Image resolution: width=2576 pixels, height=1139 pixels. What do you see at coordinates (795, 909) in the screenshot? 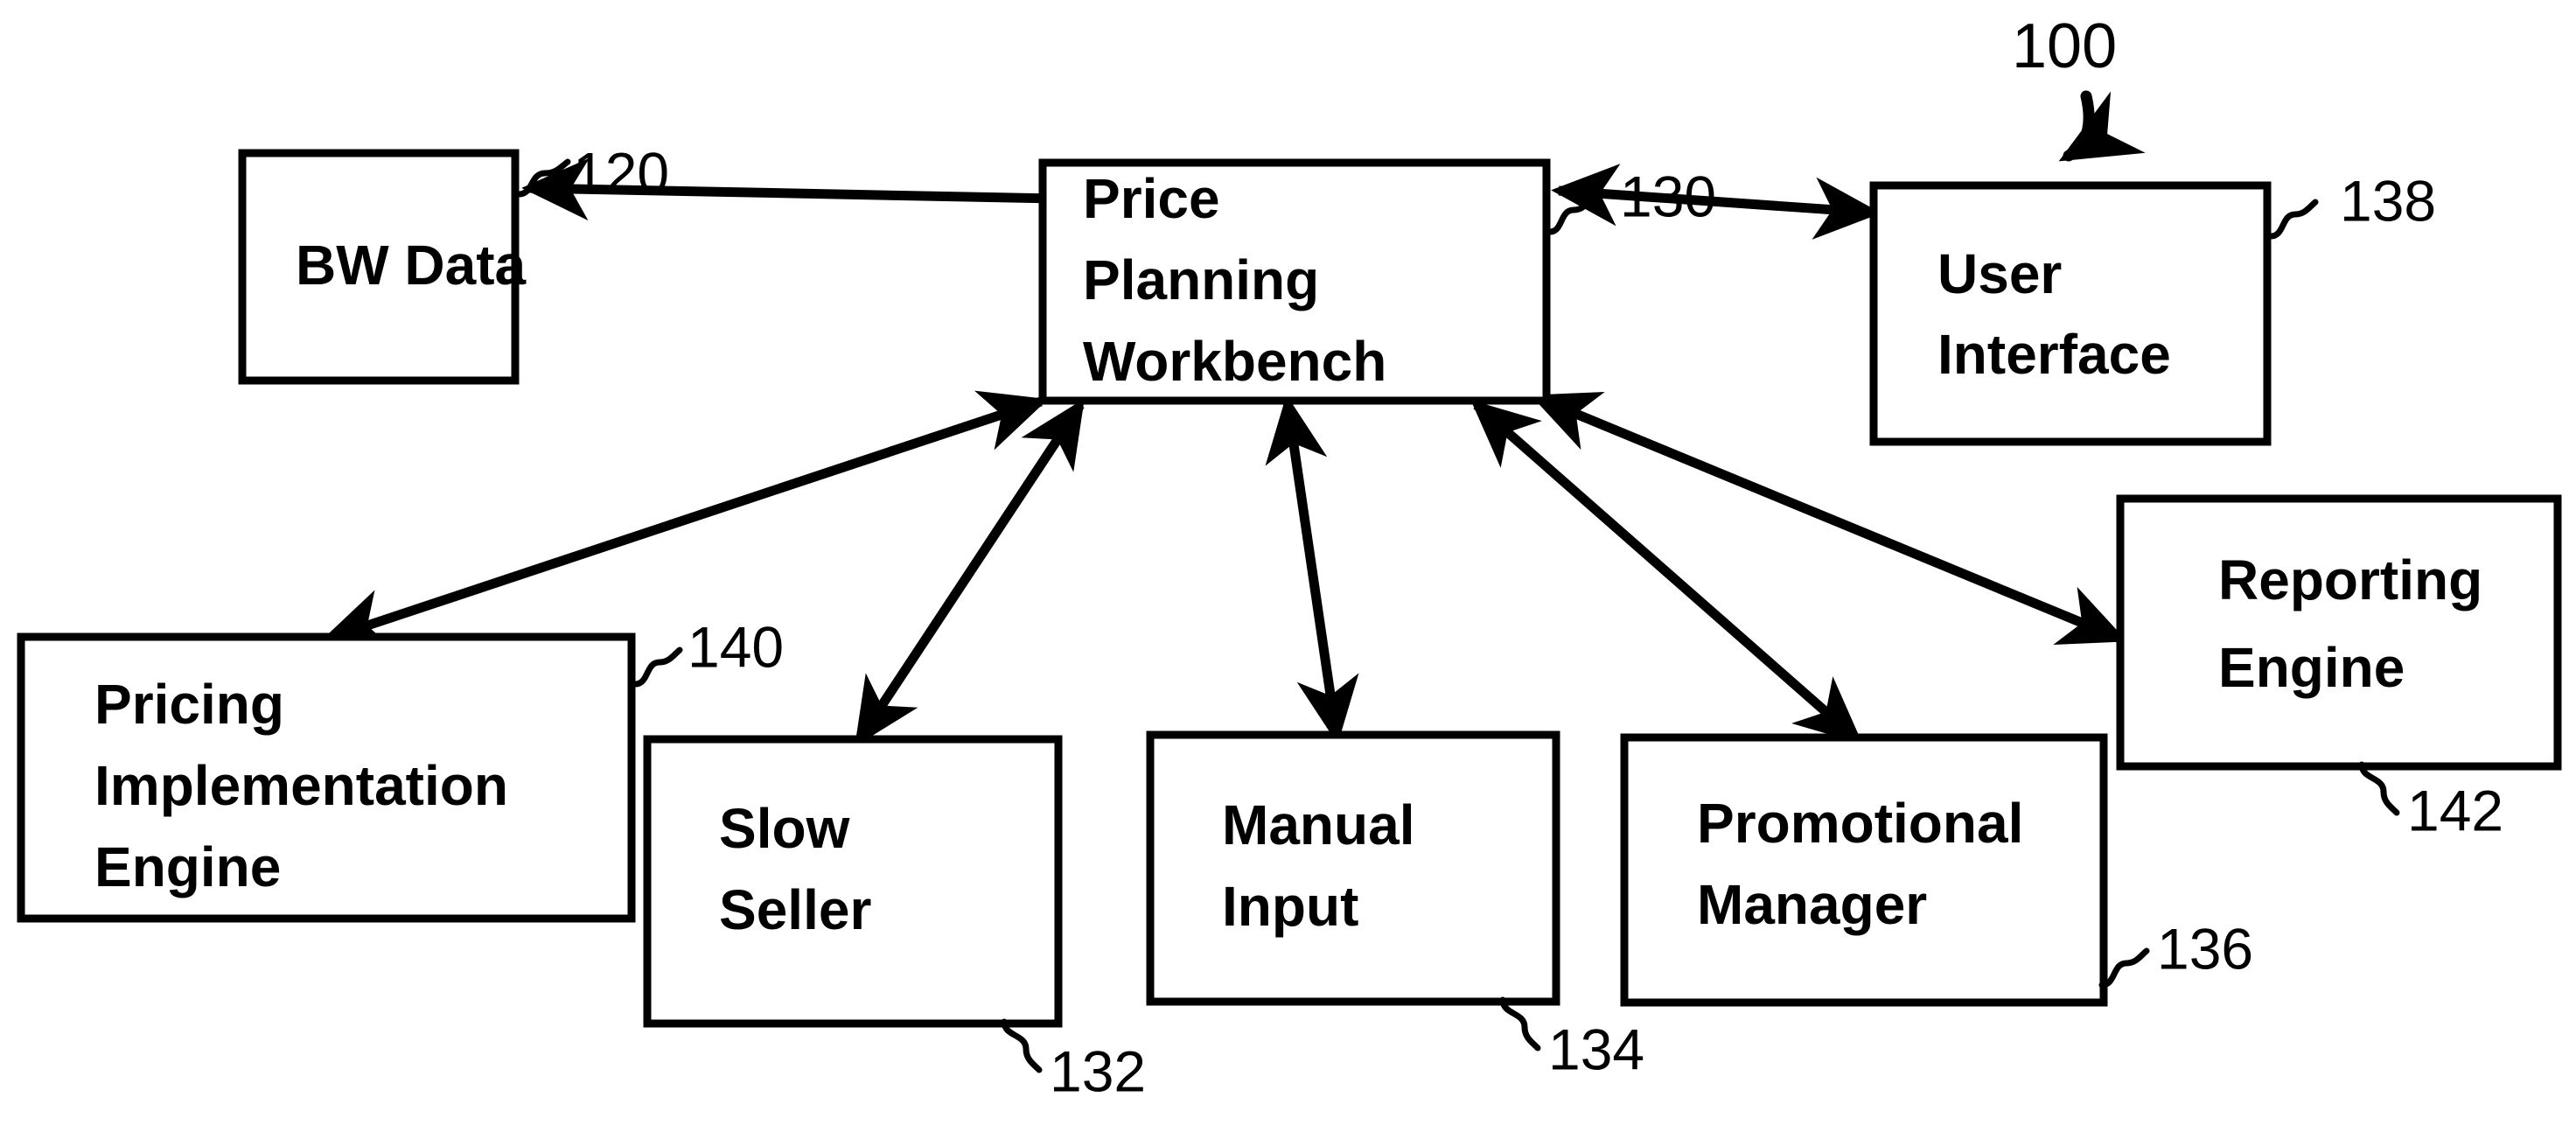
I see `node-slow-seller-label-2: Seller` at bounding box center [795, 909].